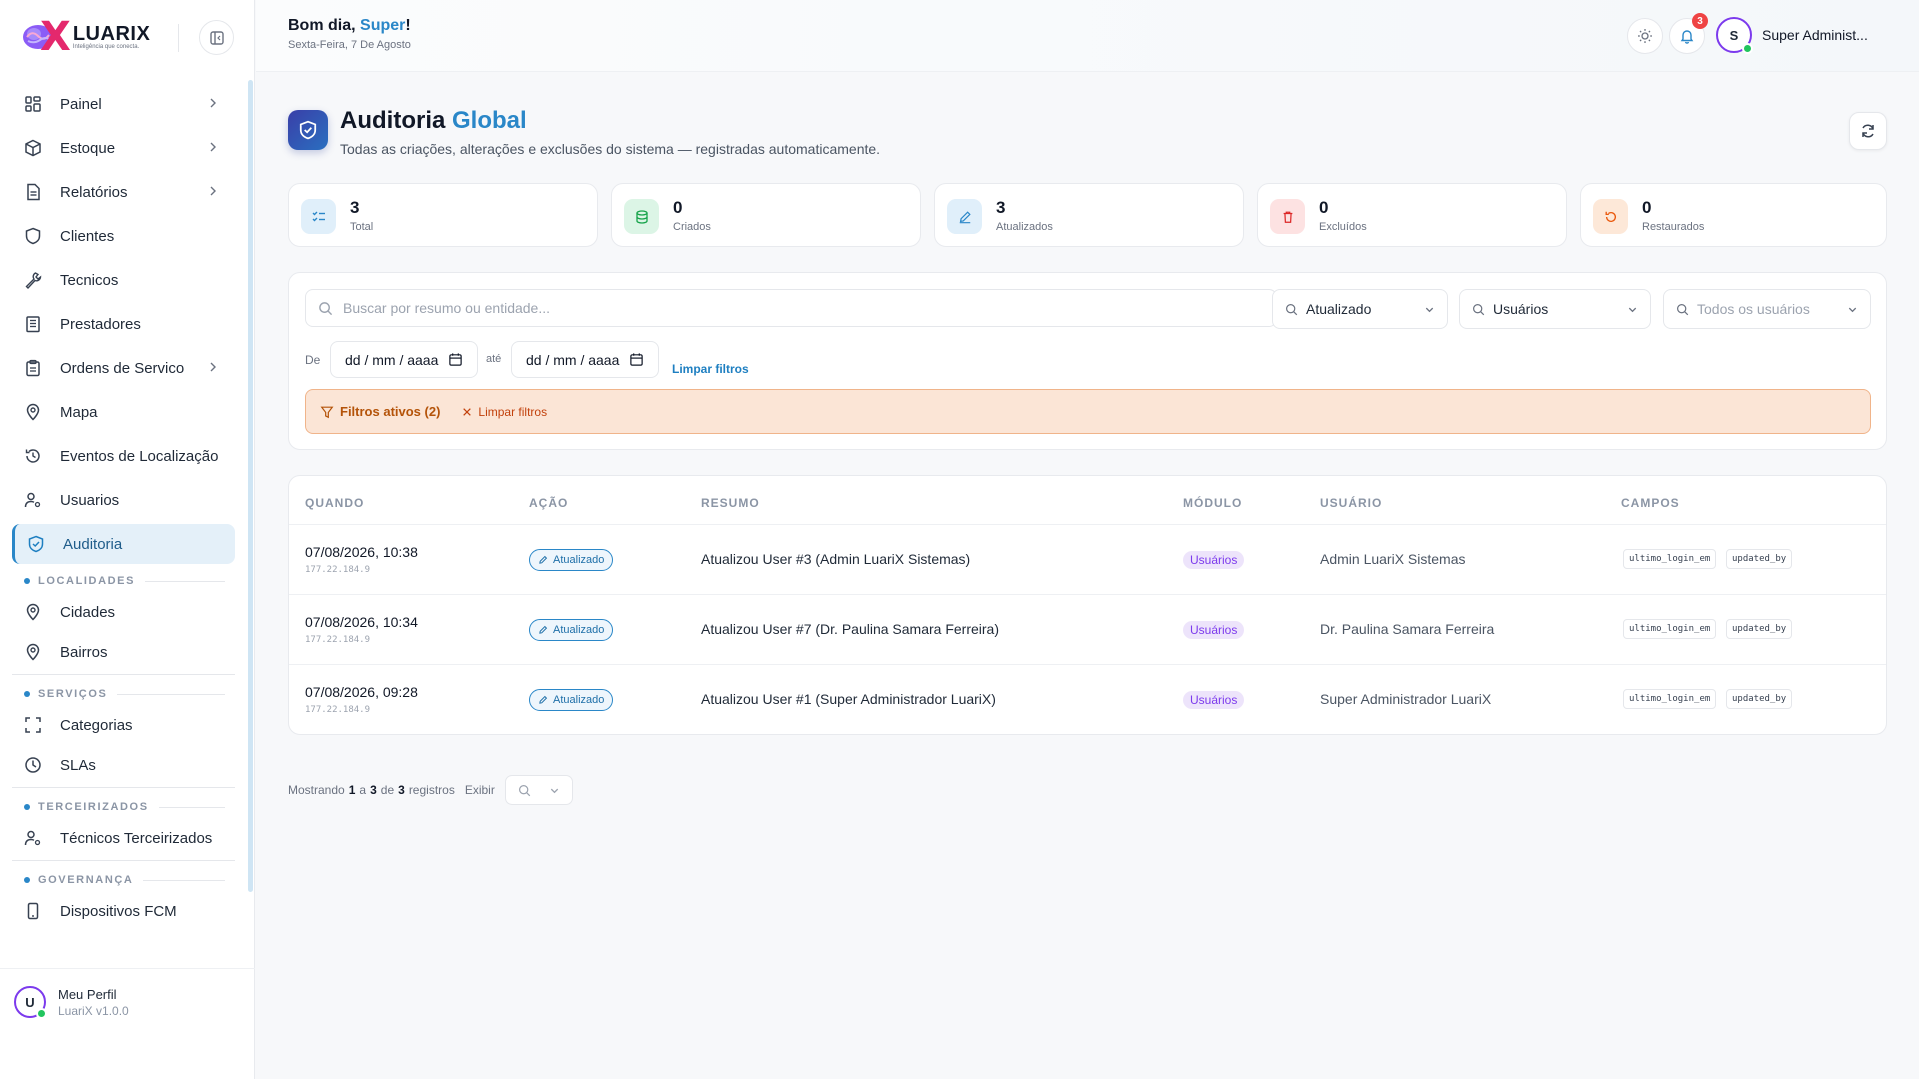  I want to click on sidebar-item-label: SLAs, so click(78, 765).